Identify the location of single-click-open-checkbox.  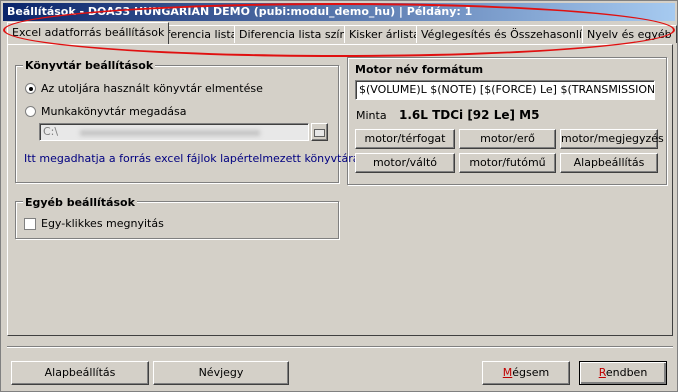
(30, 224).